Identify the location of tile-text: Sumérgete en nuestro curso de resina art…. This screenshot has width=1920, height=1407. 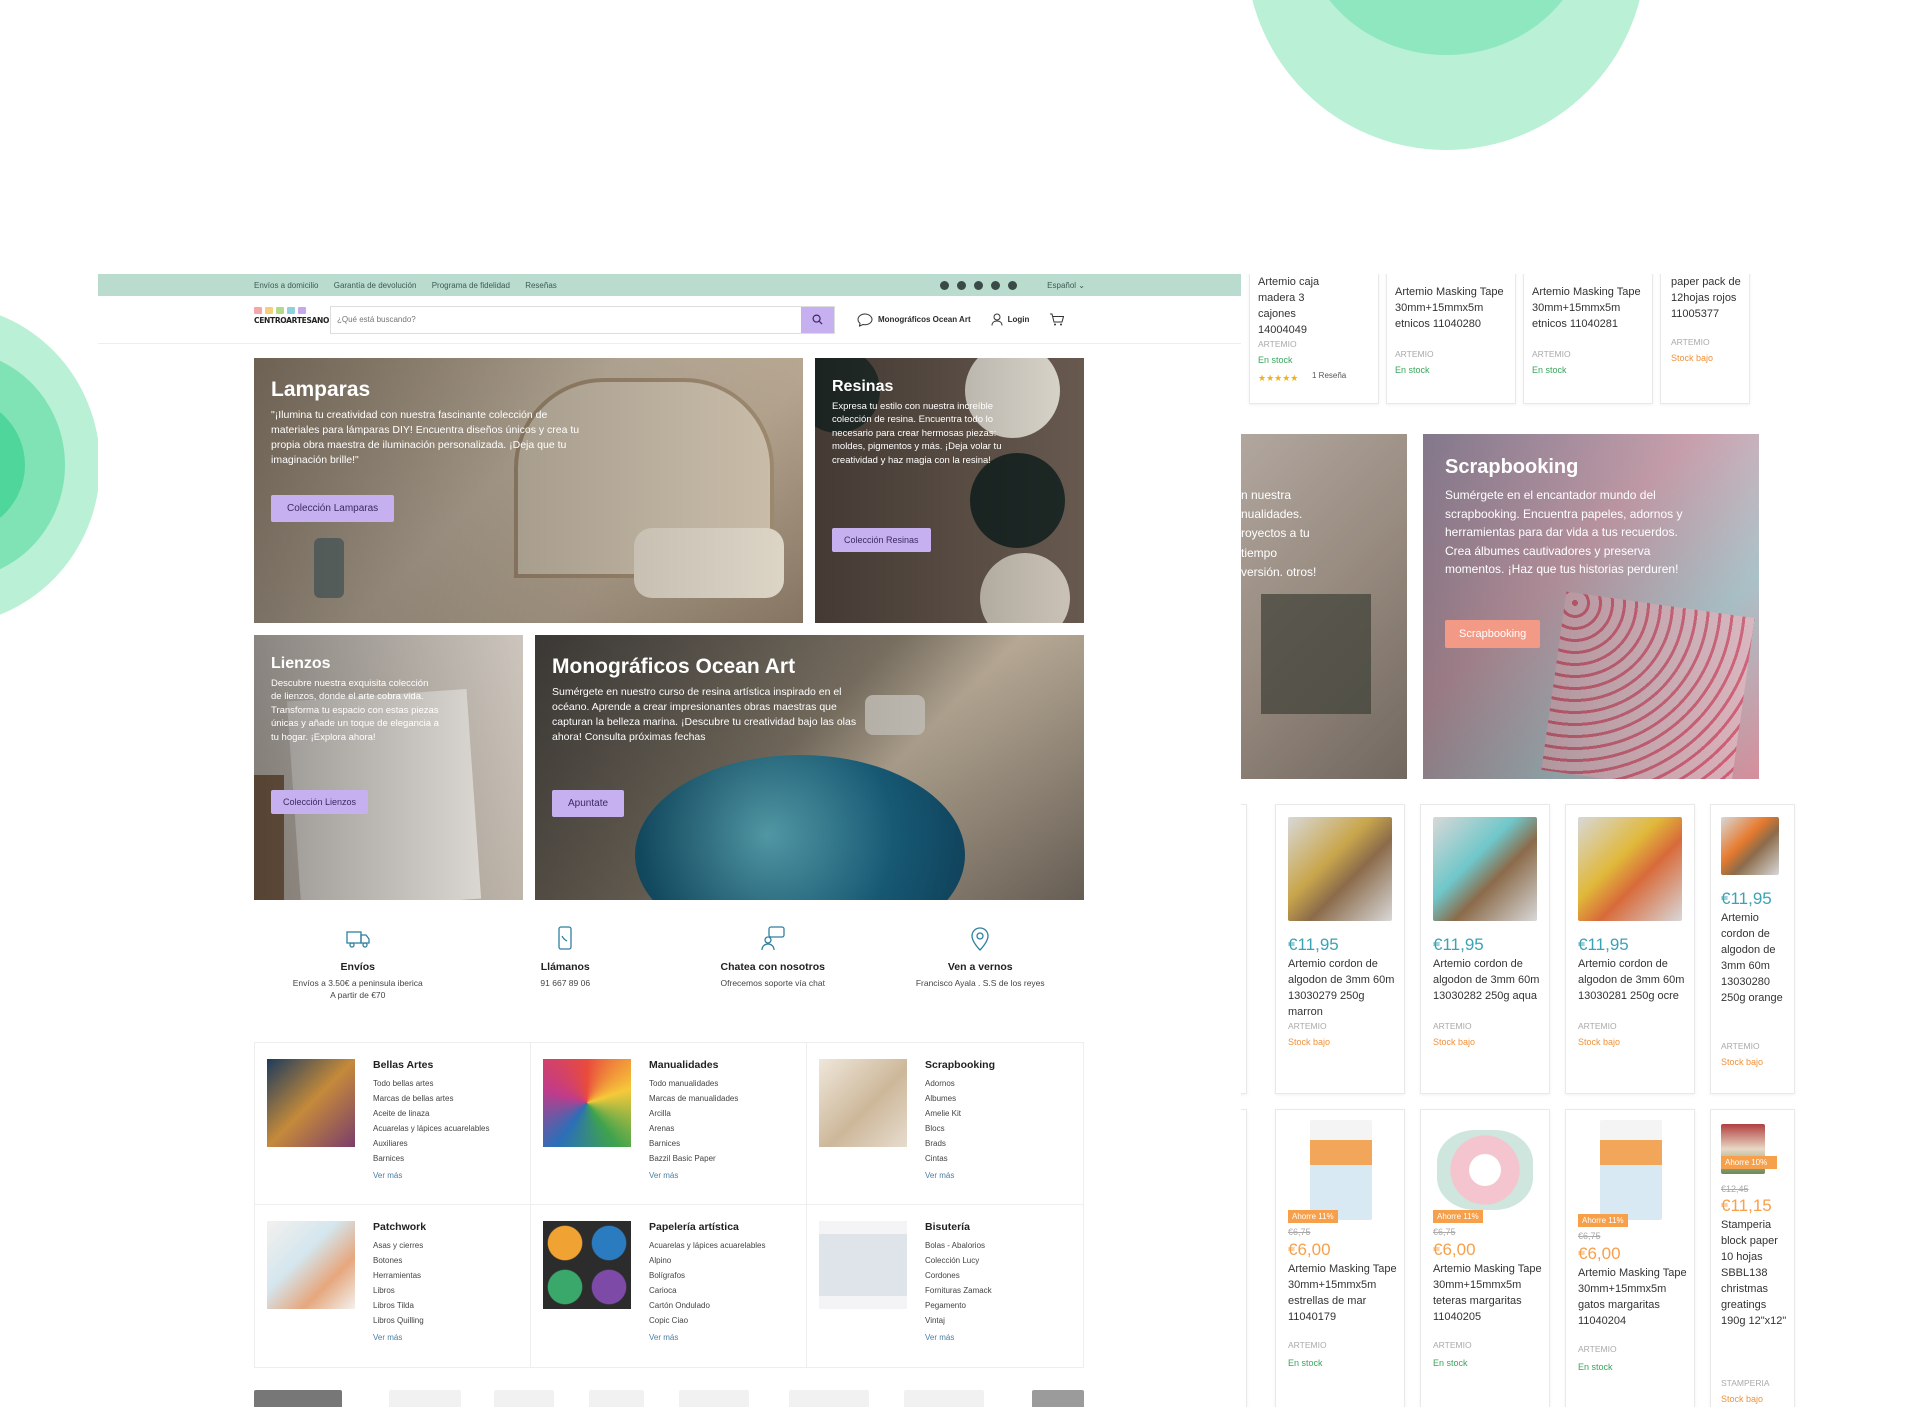
(704, 714).